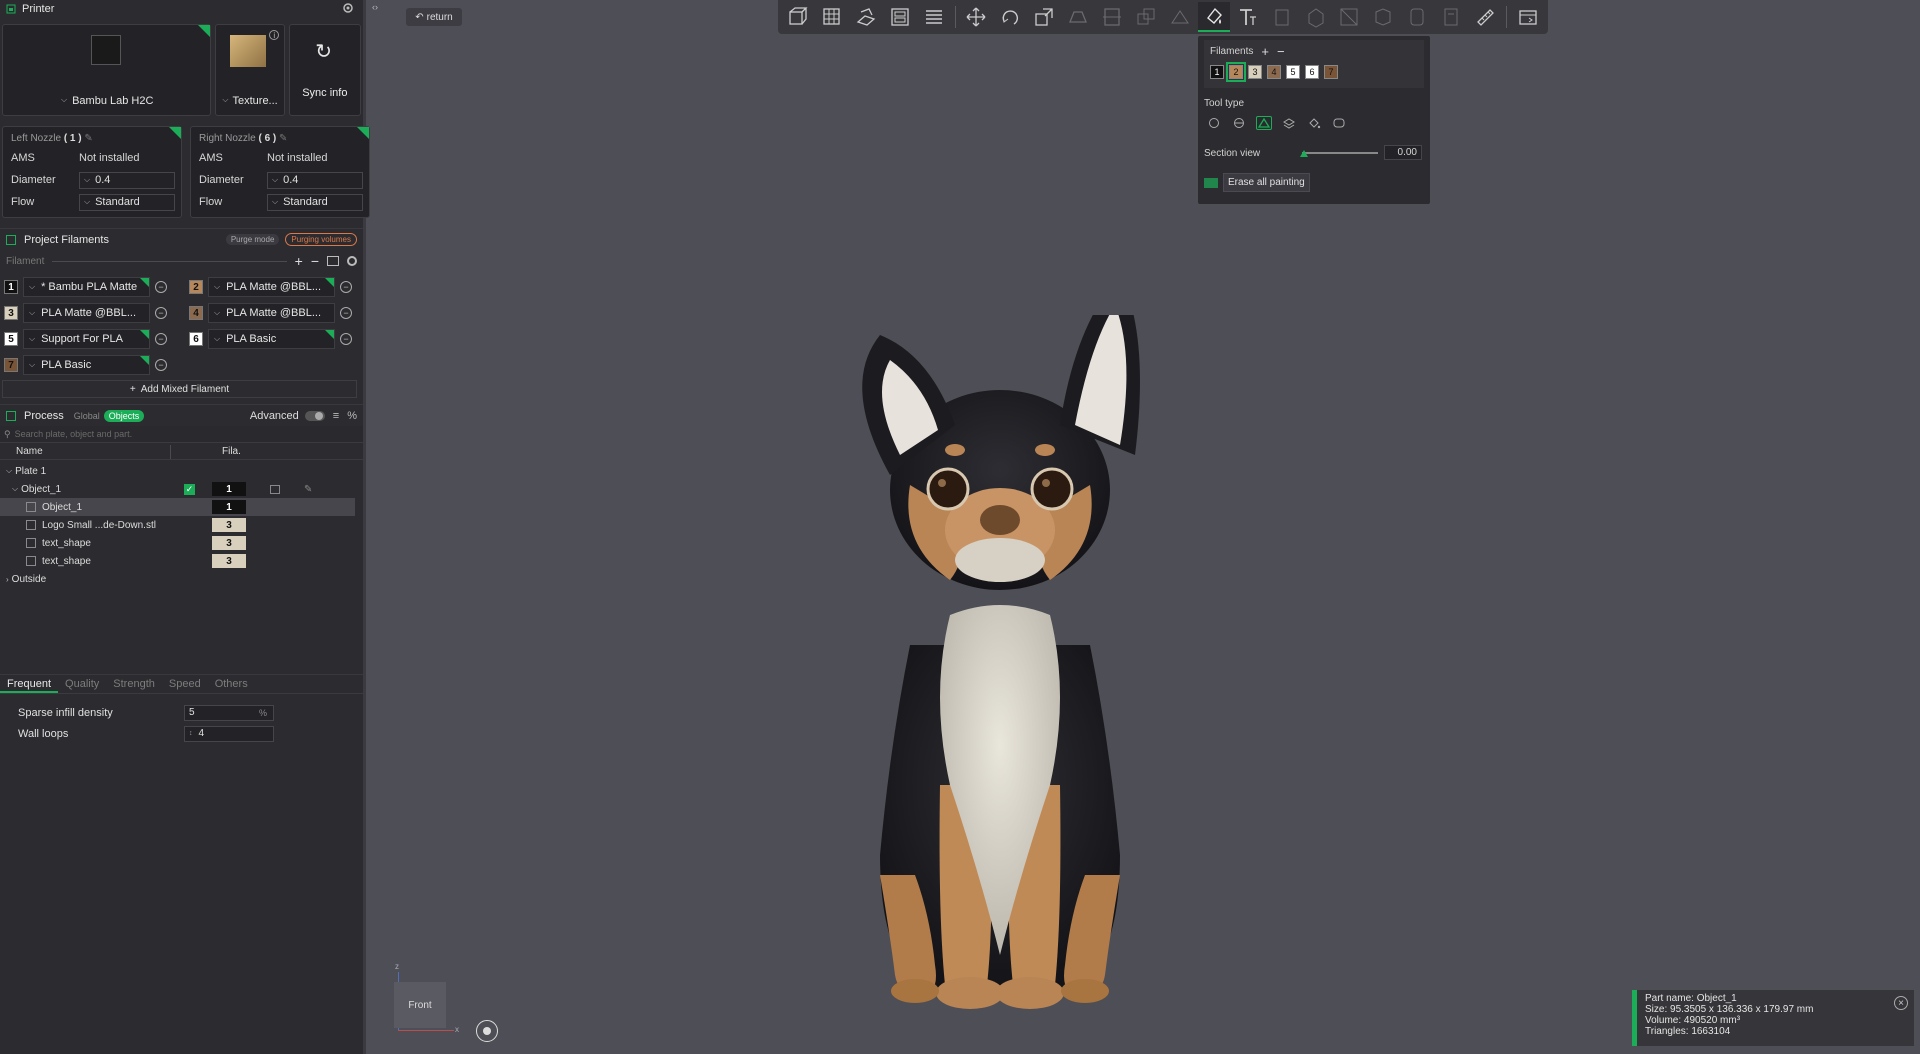 The image size is (1920, 1054). Describe the element at coordinates (934, 17) in the screenshot. I see `layers-icon` at that location.